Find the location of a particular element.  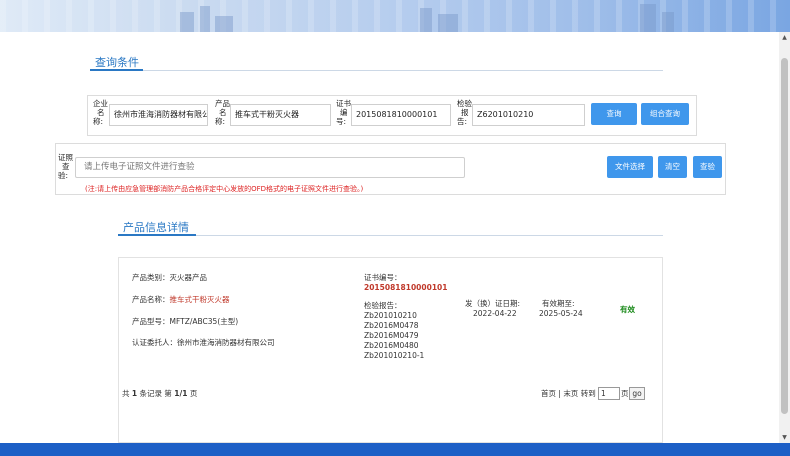

detail-section-title: 产品信息详情 is located at coordinates (156, 227).